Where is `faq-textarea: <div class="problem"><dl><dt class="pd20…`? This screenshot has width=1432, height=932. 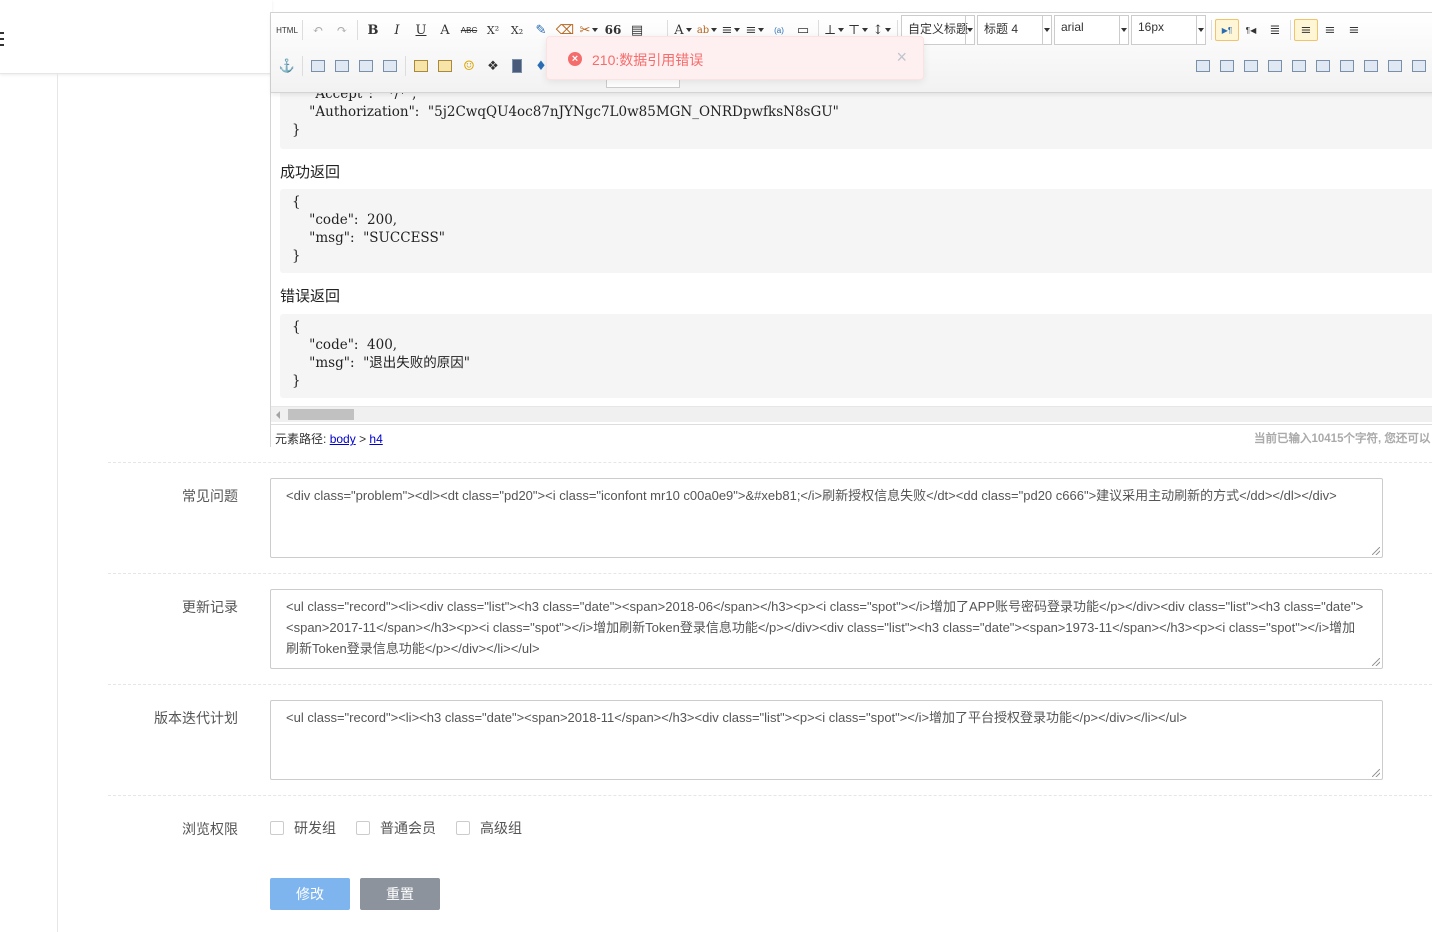 faq-textarea: <div class="problem"><dl><dt class="pd20… is located at coordinates (826, 518).